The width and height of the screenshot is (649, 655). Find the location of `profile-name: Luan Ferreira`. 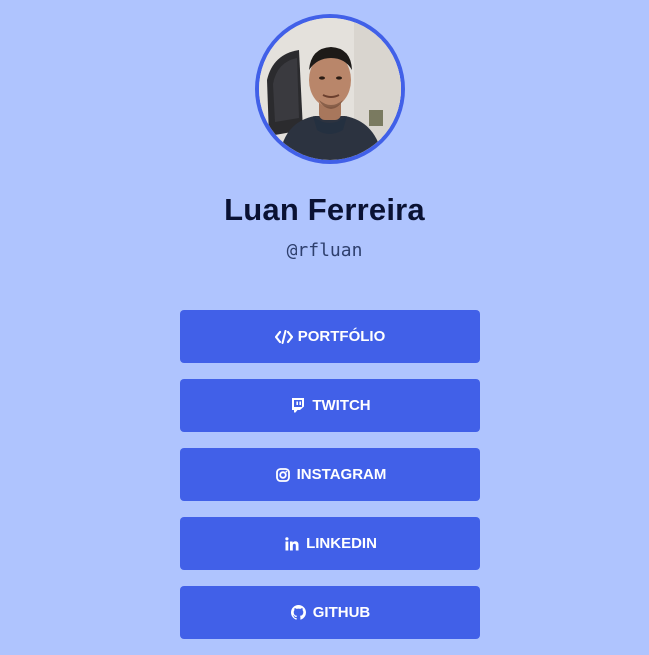

profile-name: Luan Ferreira is located at coordinates (324, 209).